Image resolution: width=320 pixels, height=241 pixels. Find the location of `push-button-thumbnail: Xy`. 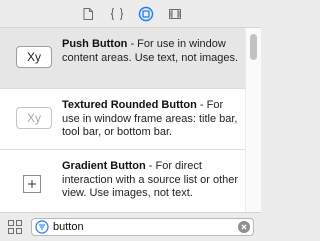

push-button-thumbnail: Xy is located at coordinates (34, 57).